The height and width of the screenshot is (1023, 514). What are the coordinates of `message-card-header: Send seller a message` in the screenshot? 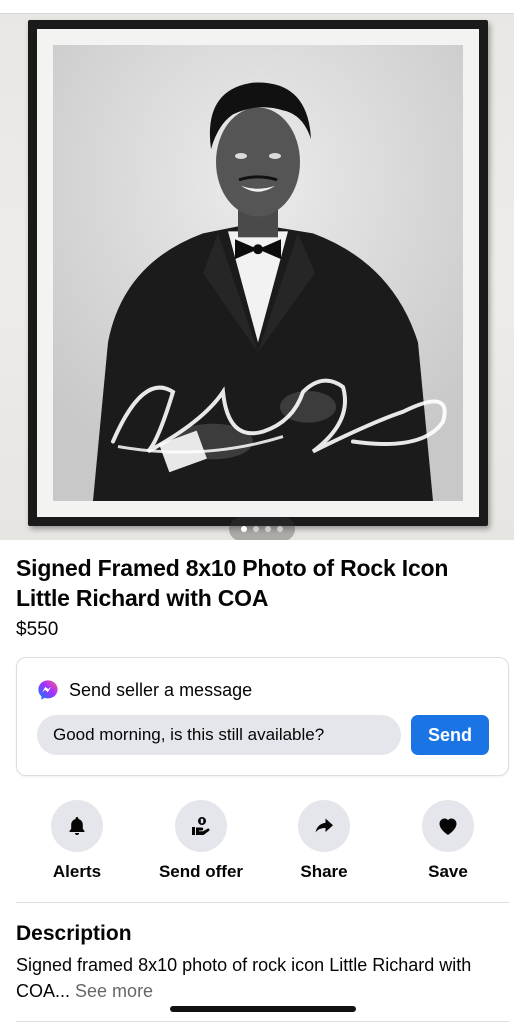 It's located at (144, 690).